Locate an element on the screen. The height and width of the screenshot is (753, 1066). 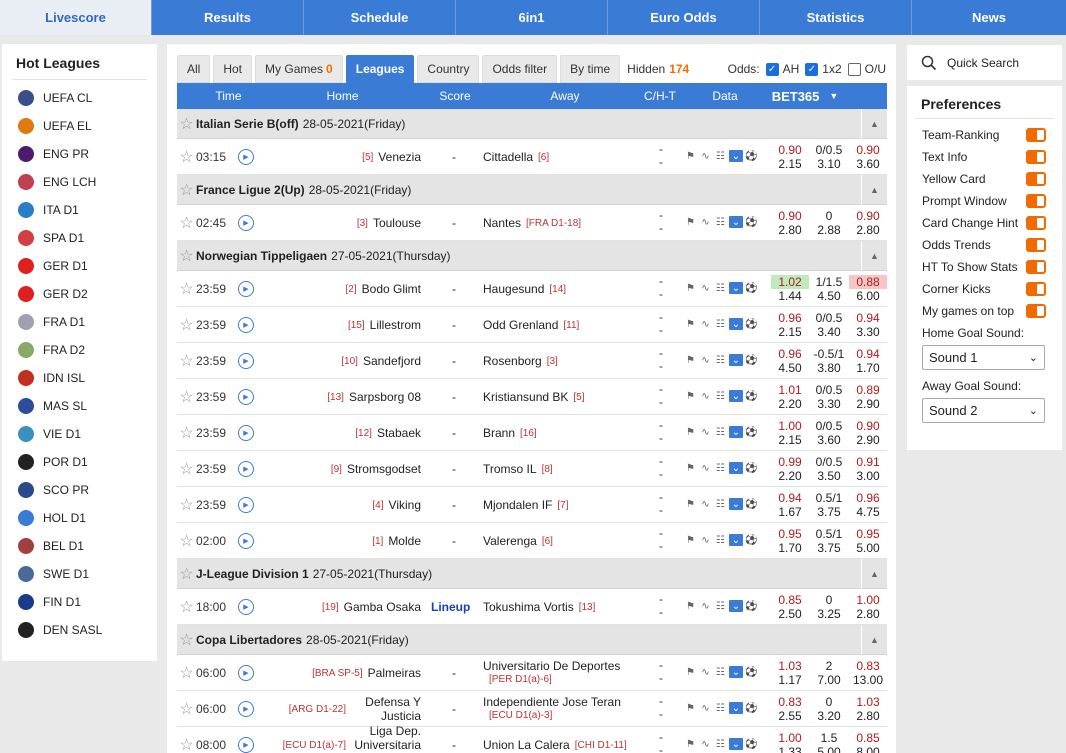
league-name: France Ligue 2(Up) is located at coordinates (250, 190).